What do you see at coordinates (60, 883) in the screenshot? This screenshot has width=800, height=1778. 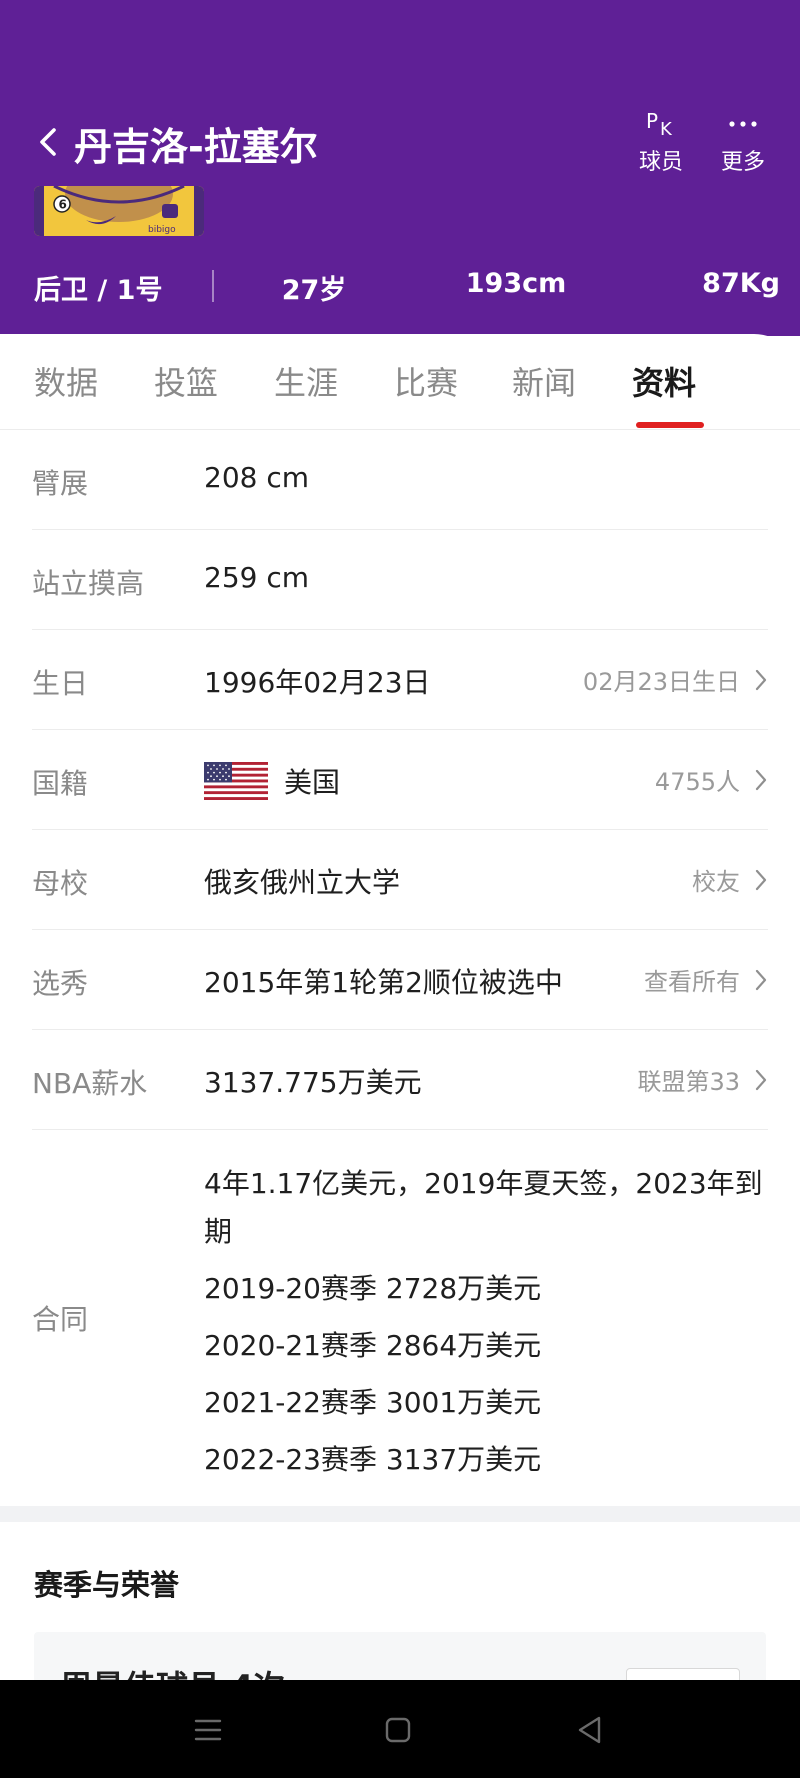 I see `school-label: 母校` at bounding box center [60, 883].